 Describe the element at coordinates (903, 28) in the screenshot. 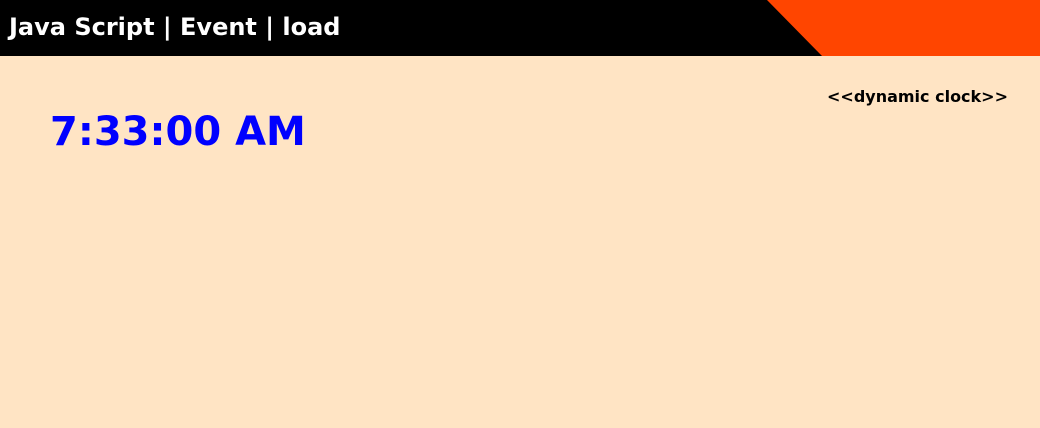

I see `header-accent-shape` at that location.